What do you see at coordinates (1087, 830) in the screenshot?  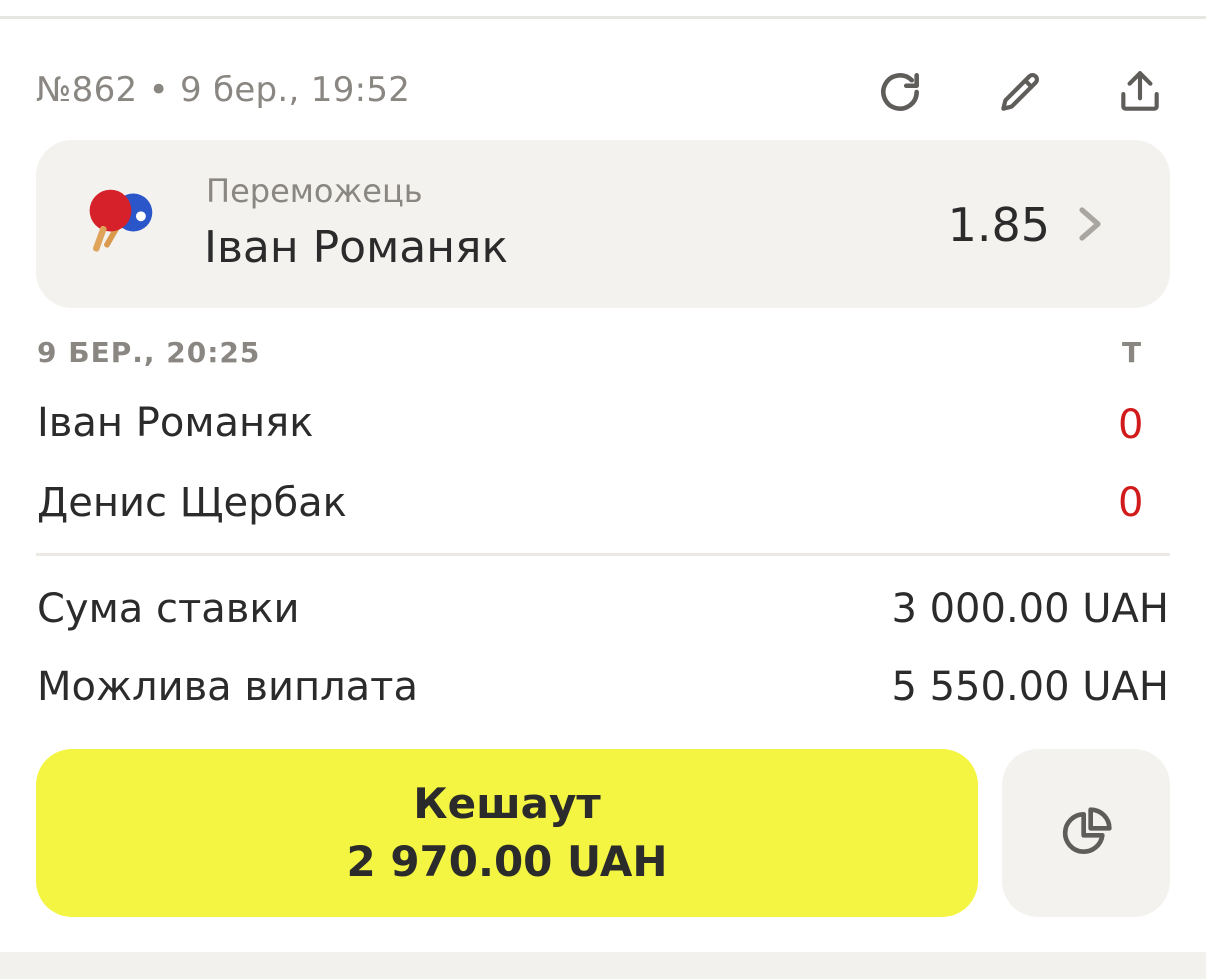 I see `pie-chart-icon` at bounding box center [1087, 830].